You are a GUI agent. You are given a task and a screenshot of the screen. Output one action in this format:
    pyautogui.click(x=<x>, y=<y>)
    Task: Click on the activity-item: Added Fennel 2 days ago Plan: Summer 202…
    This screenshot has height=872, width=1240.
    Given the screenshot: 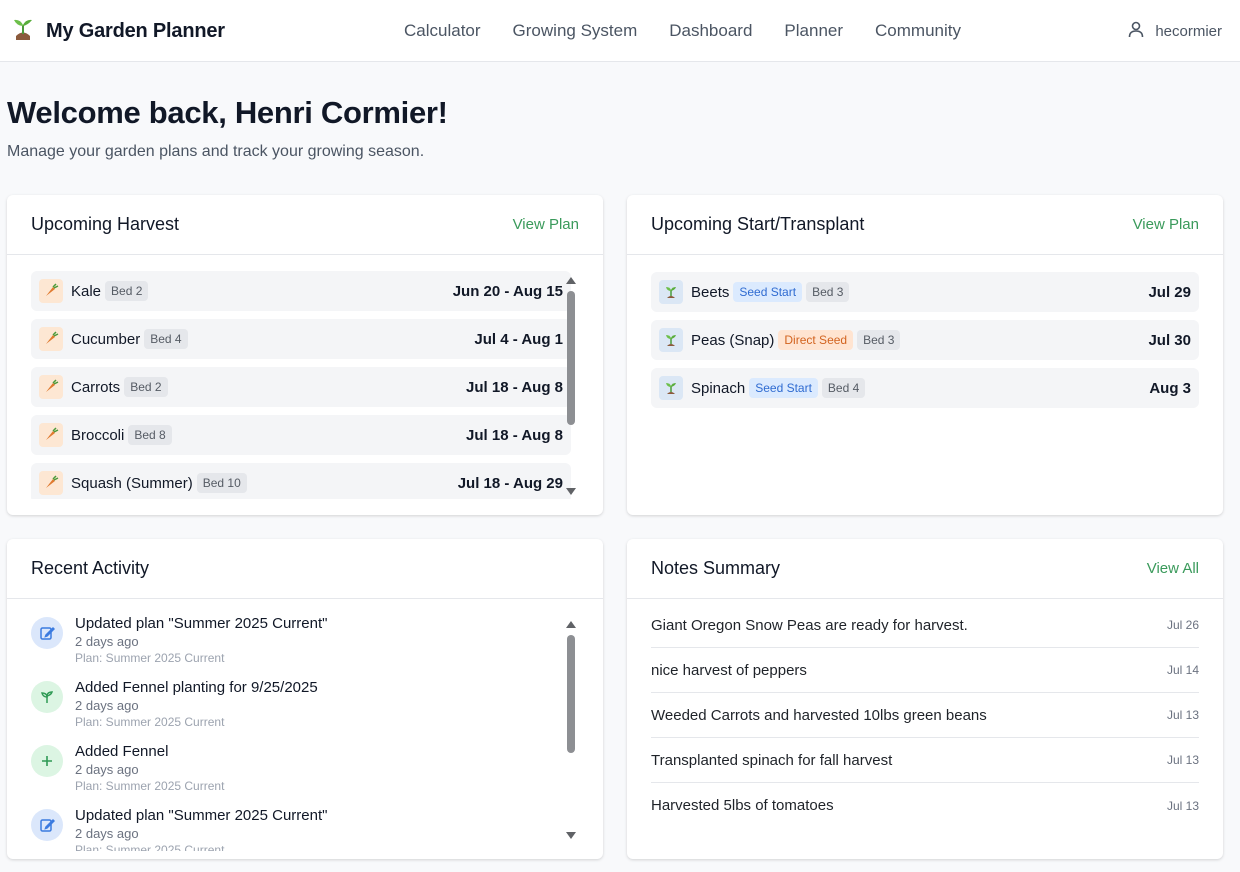 What is the action you would take?
    pyautogui.click(x=301, y=775)
    